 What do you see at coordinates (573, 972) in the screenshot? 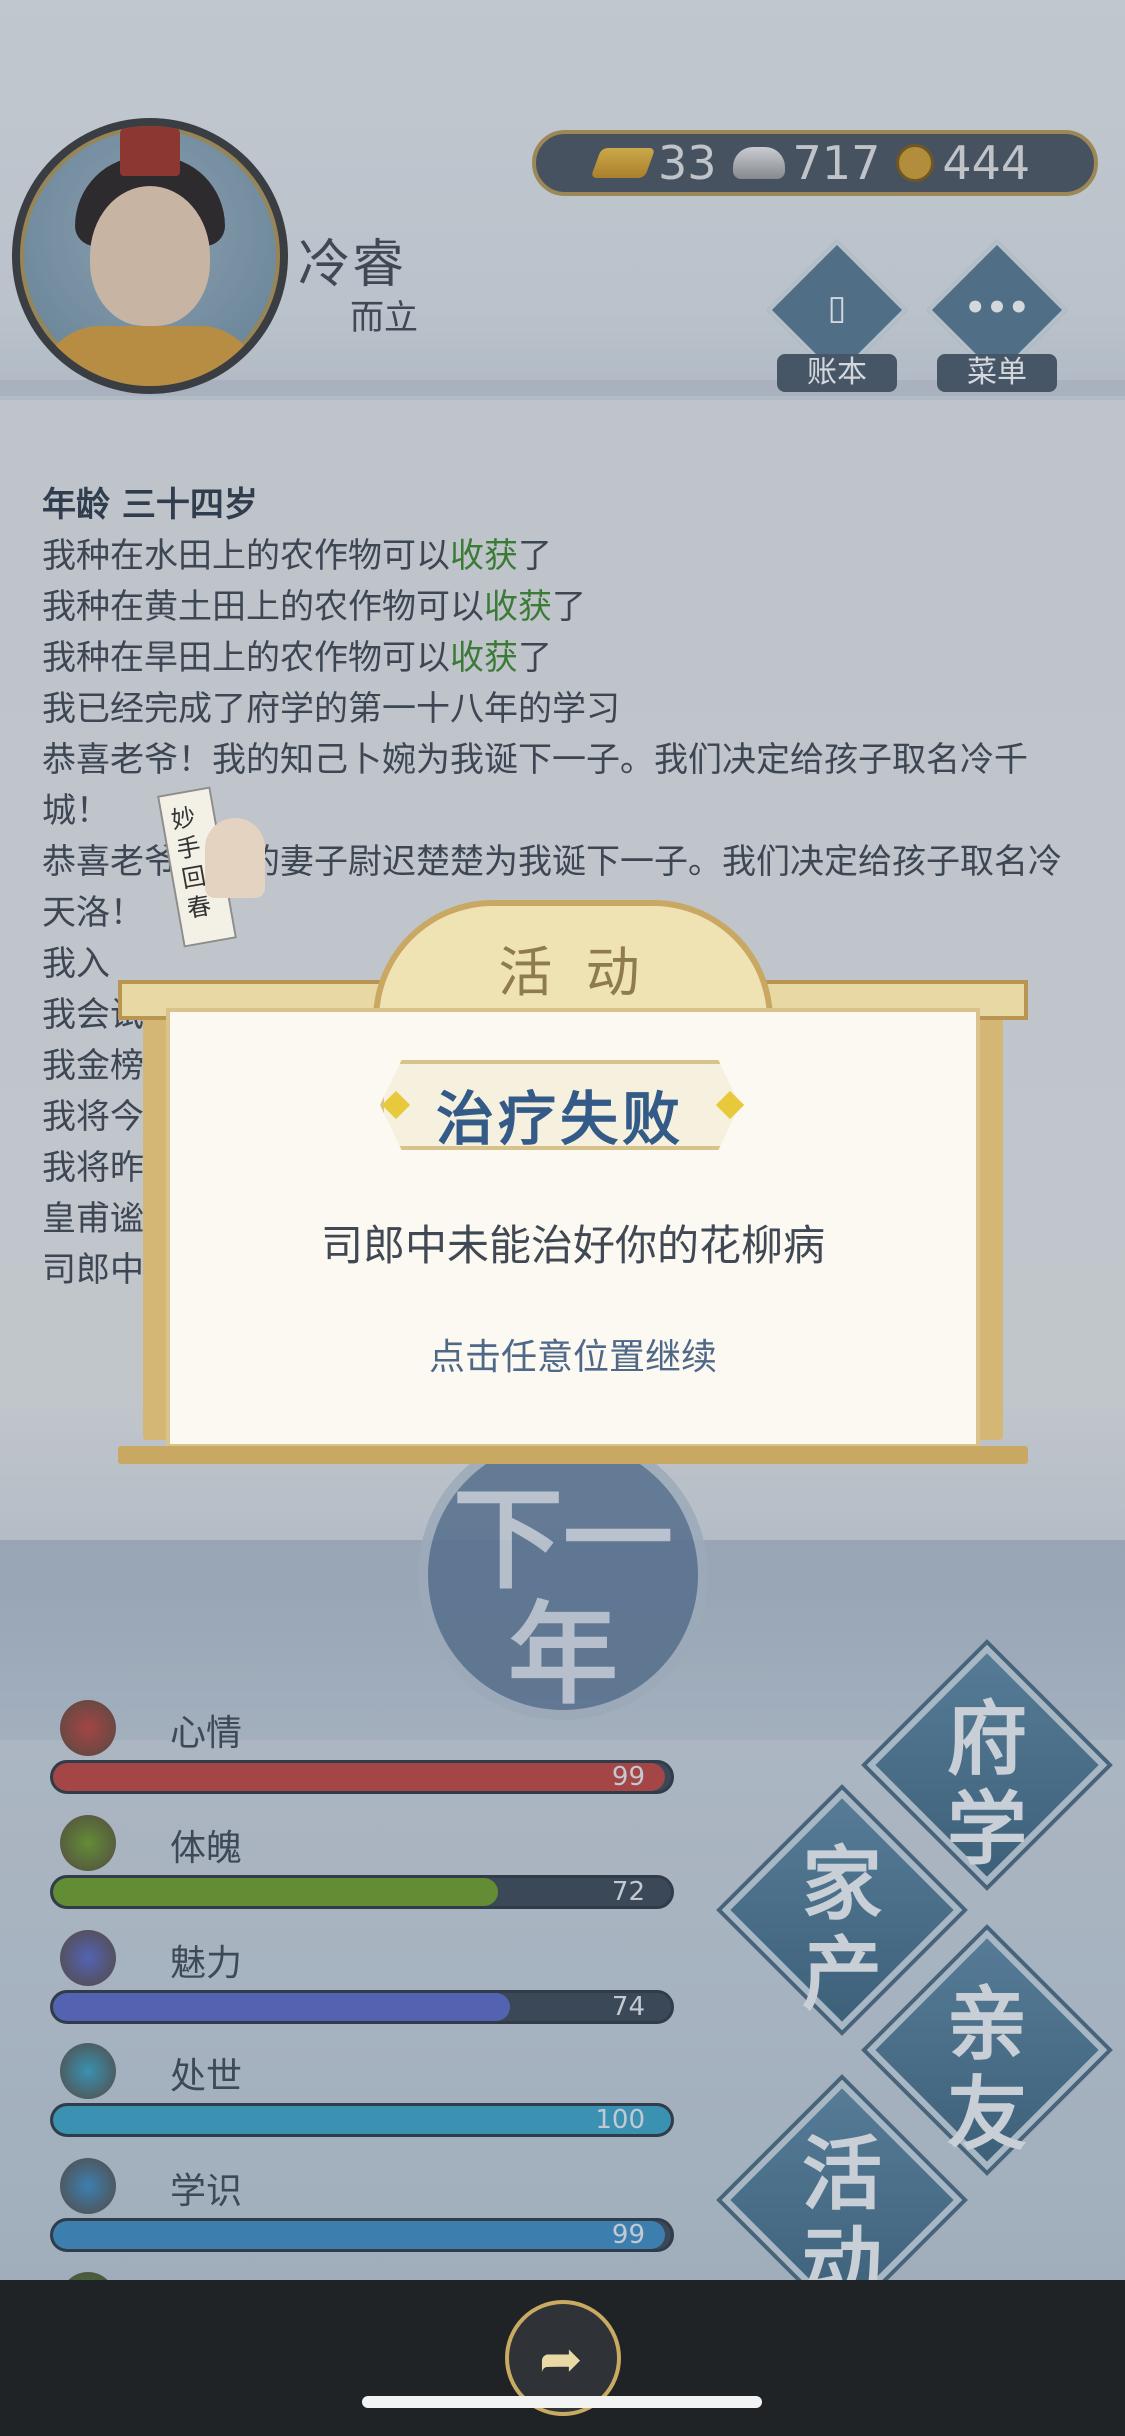
I see `dialog-header: 活 动` at bounding box center [573, 972].